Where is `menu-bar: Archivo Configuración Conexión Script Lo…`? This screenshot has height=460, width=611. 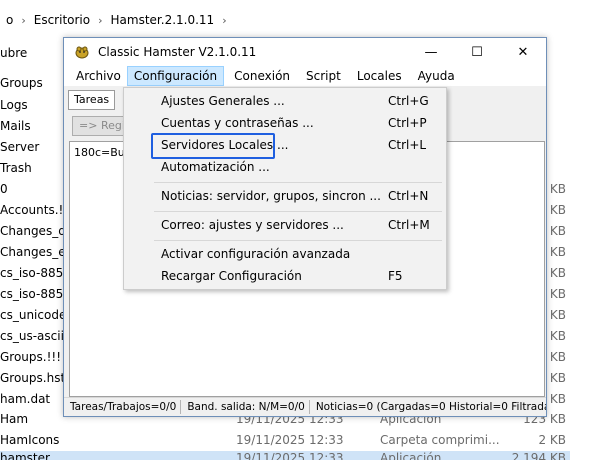
menu-bar: Archivo Configuración Conexión Script Lo… is located at coordinates (305, 76).